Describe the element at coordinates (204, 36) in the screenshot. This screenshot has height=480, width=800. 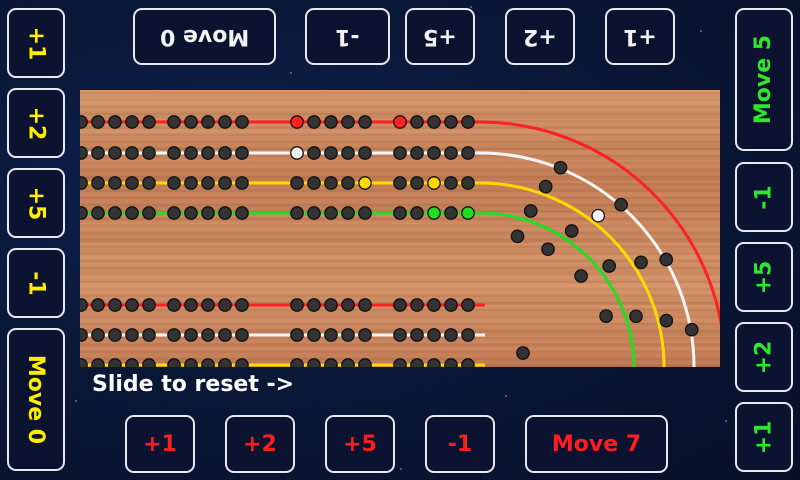
I see `top-move-counter: Move 0` at that location.